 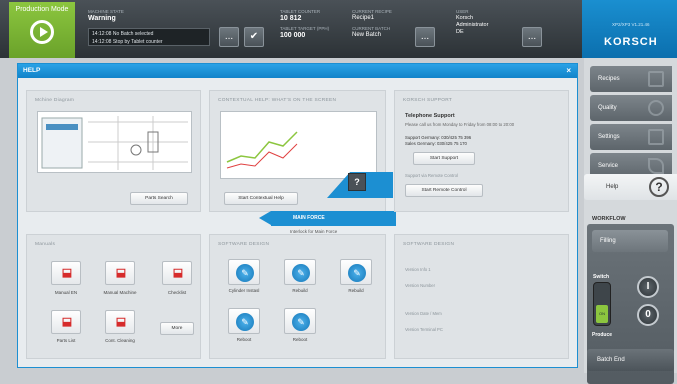 What do you see at coordinates (631, 24) in the screenshot?
I see `software-version: XP2/XP3 V1.21.46` at bounding box center [631, 24].